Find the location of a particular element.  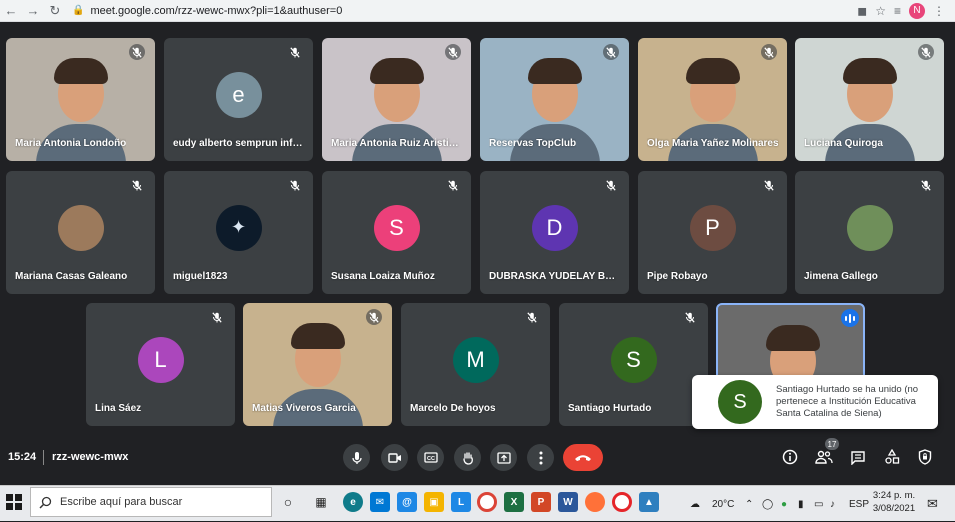

leave-call-button is located at coordinates (583, 457).